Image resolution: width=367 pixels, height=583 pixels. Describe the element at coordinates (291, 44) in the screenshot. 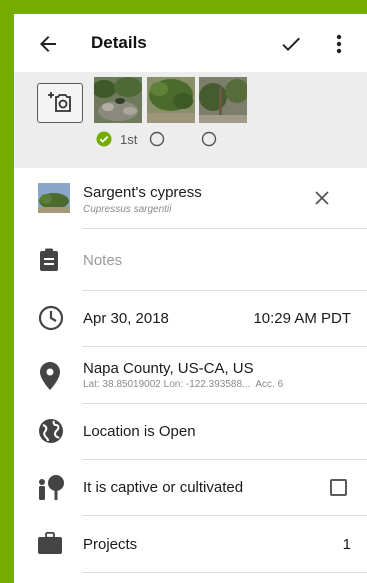

I see `check-icon` at that location.